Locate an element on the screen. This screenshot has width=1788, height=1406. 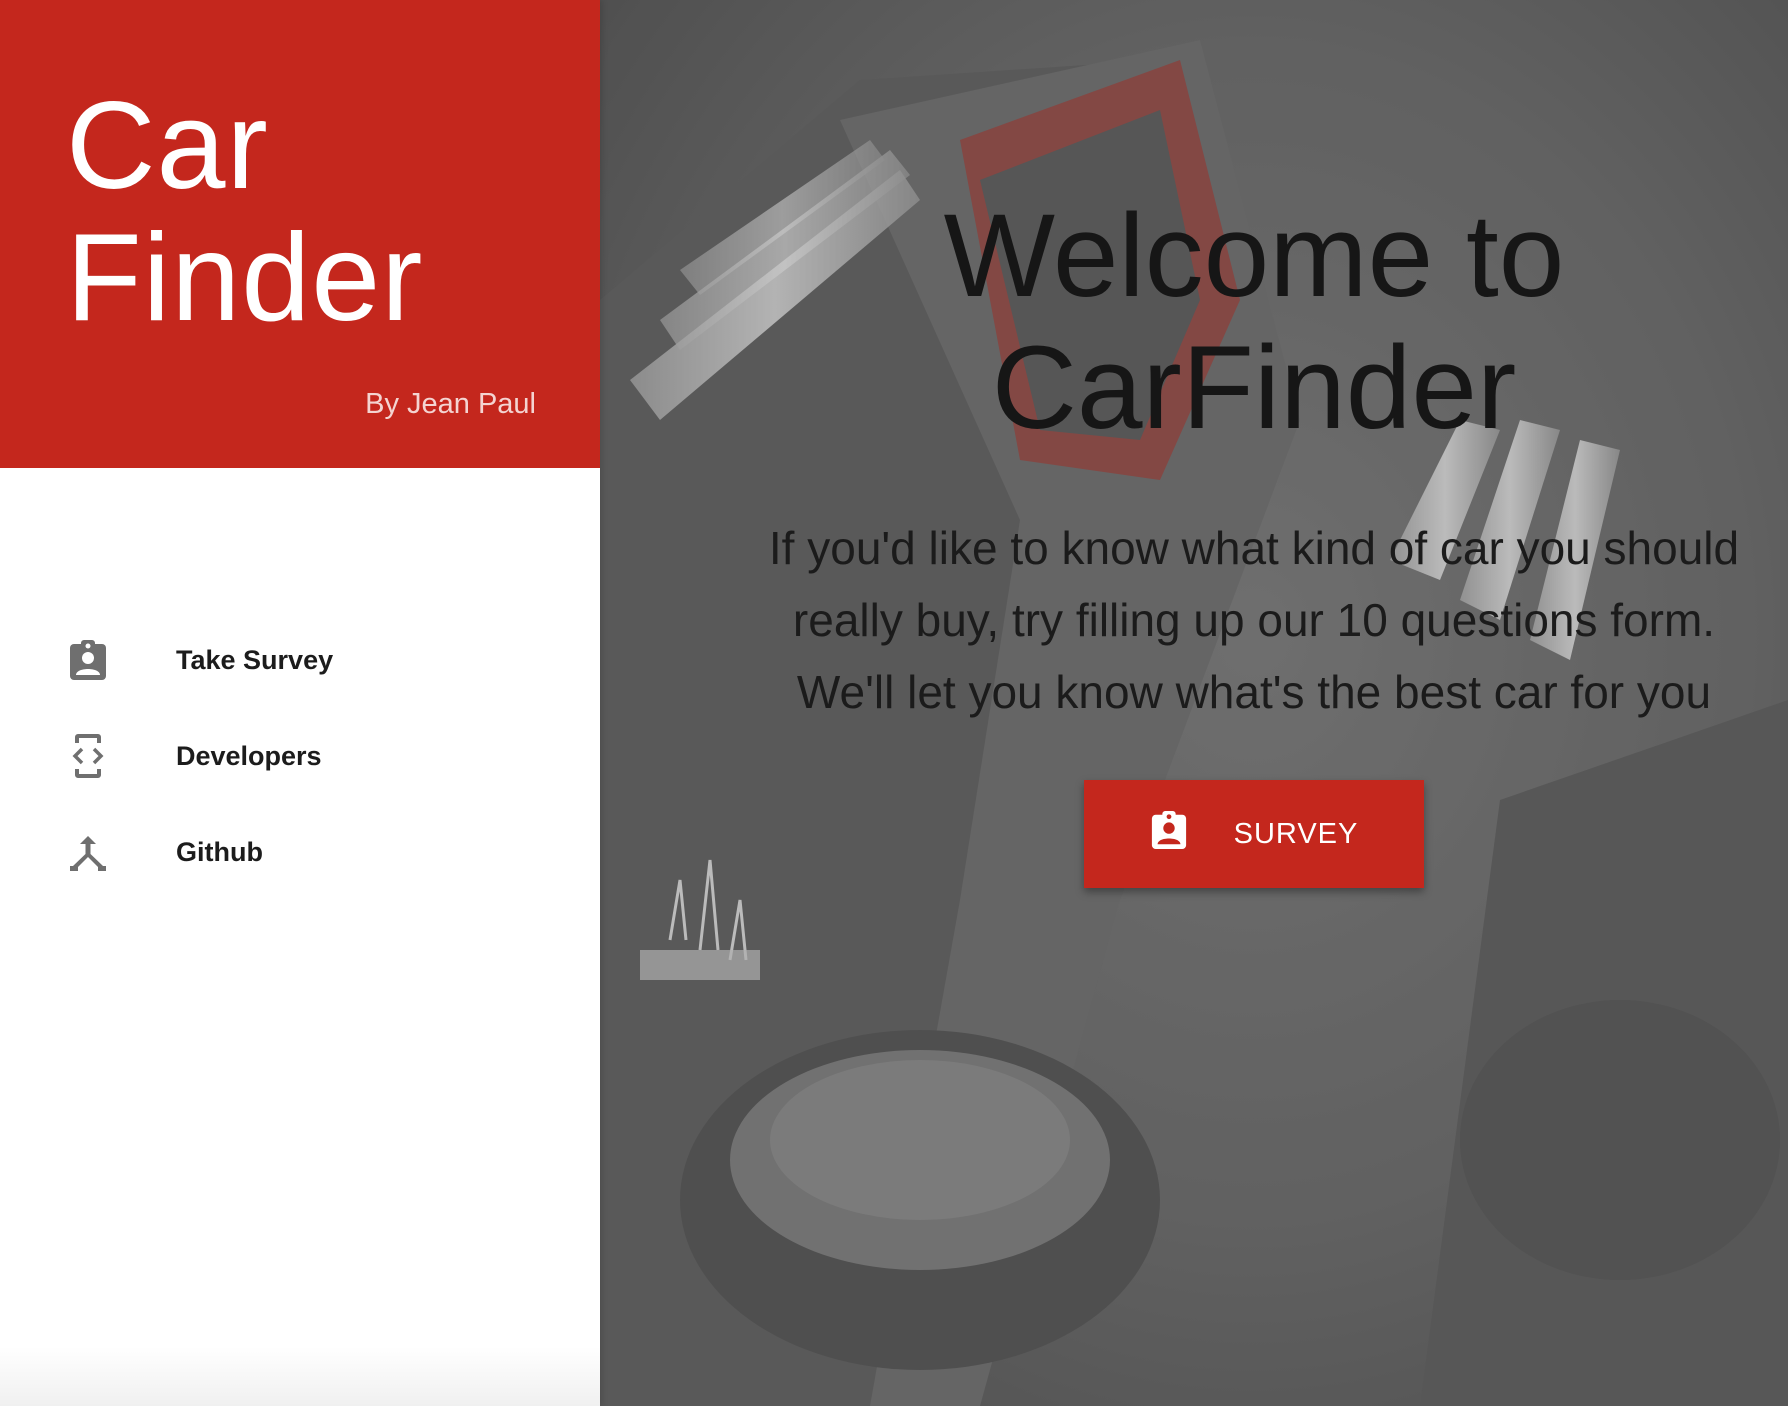
sidebar-item-label: Take Survey is located at coordinates (255, 659).